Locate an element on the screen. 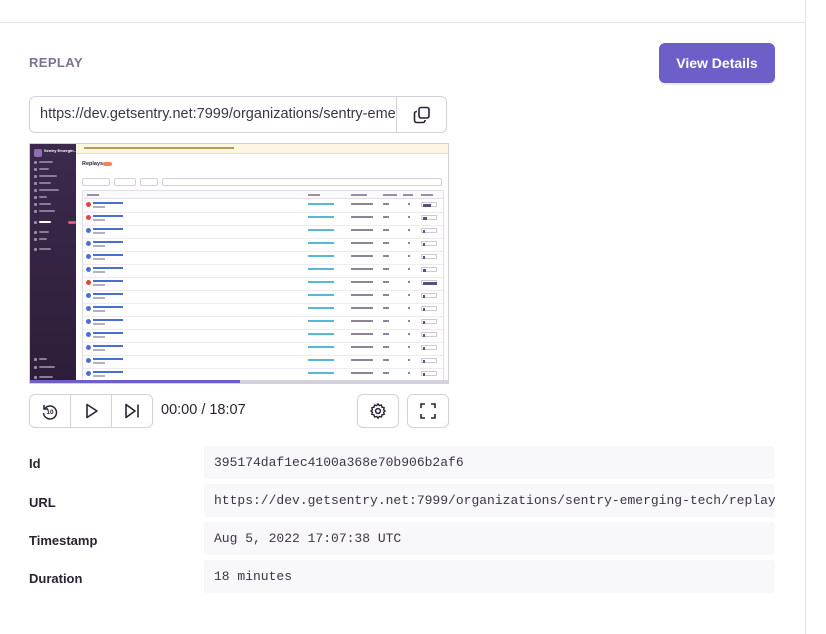 This screenshot has width=826, height=634. copy-icon is located at coordinates (421, 114).